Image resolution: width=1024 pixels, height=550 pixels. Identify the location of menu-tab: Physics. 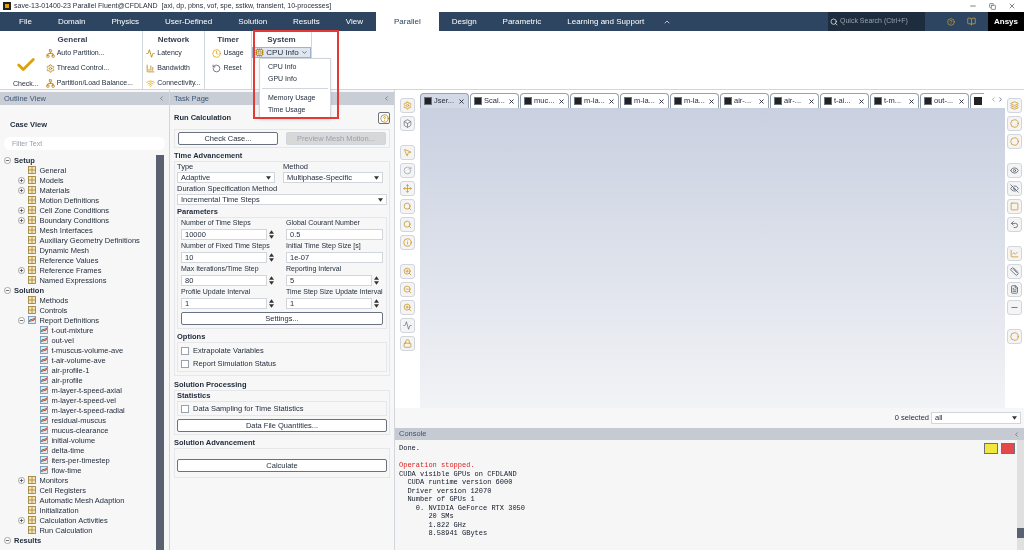
(125, 21).